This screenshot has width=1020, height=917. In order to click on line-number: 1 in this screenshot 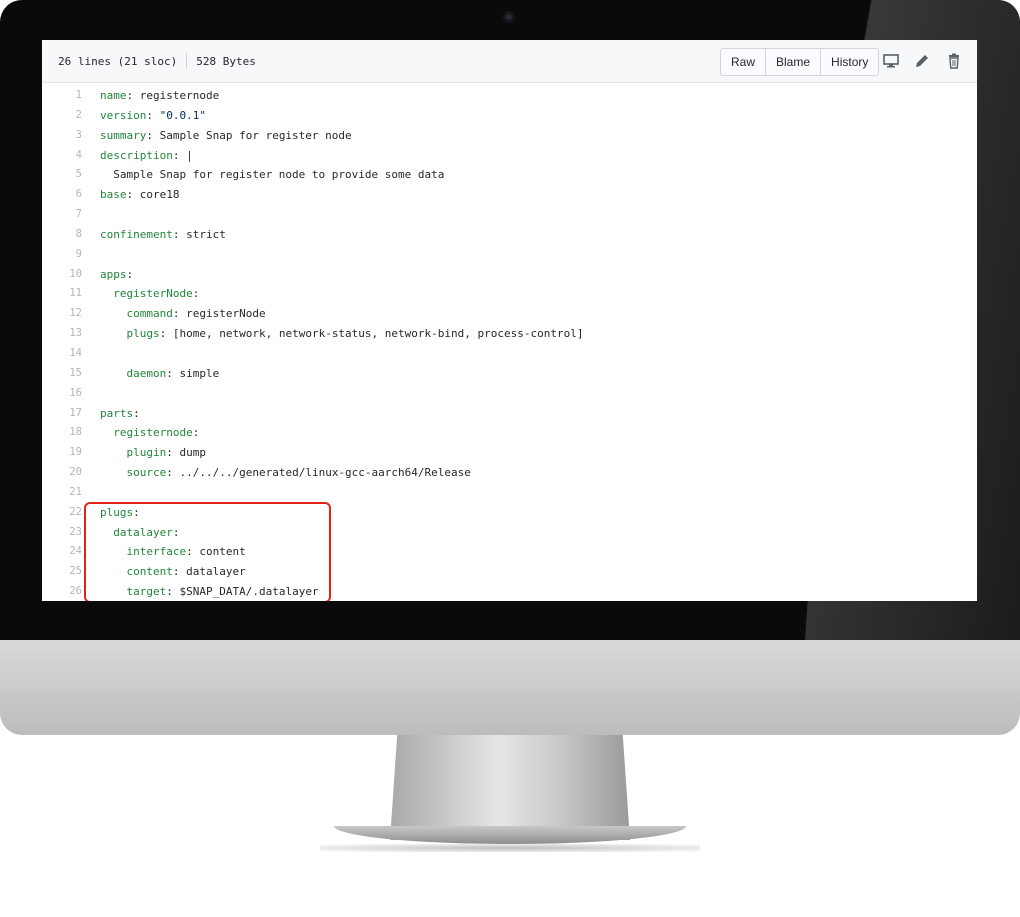, I will do `click(71, 96)`.